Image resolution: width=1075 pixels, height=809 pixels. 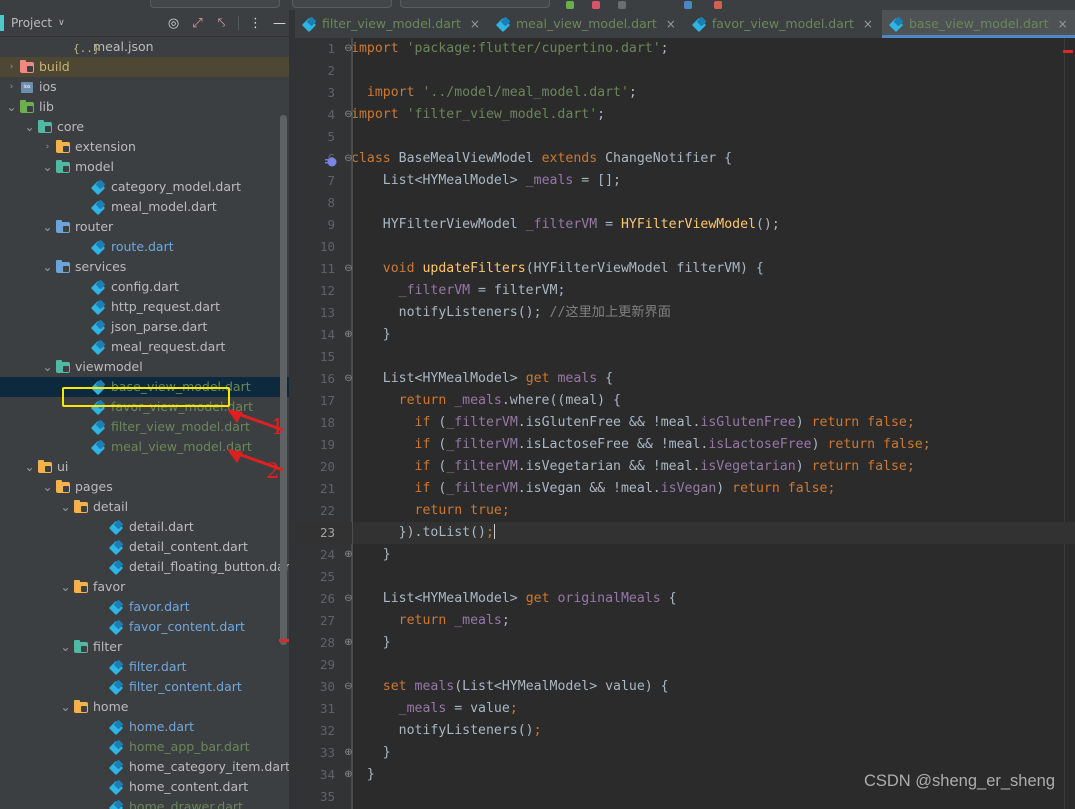 I want to click on tree-item: ⌄ favor, so click(x=147, y=587).